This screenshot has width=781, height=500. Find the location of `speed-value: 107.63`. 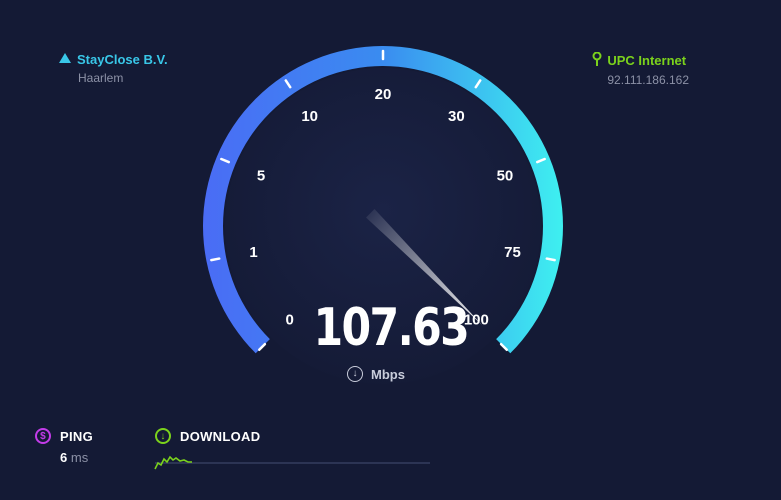

speed-value: 107.63 is located at coordinates (391, 328).